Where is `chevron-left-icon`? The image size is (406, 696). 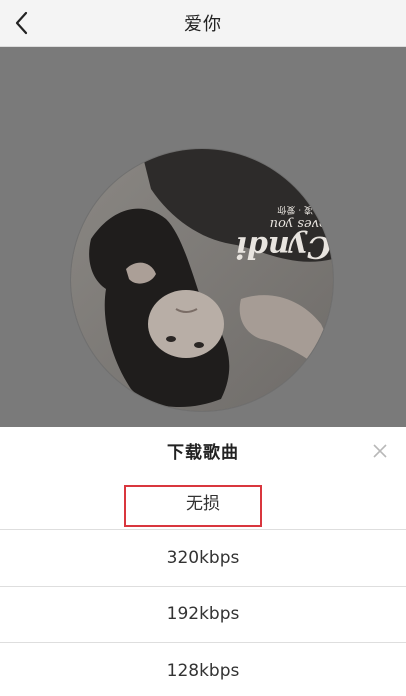 chevron-left-icon is located at coordinates (21, 23).